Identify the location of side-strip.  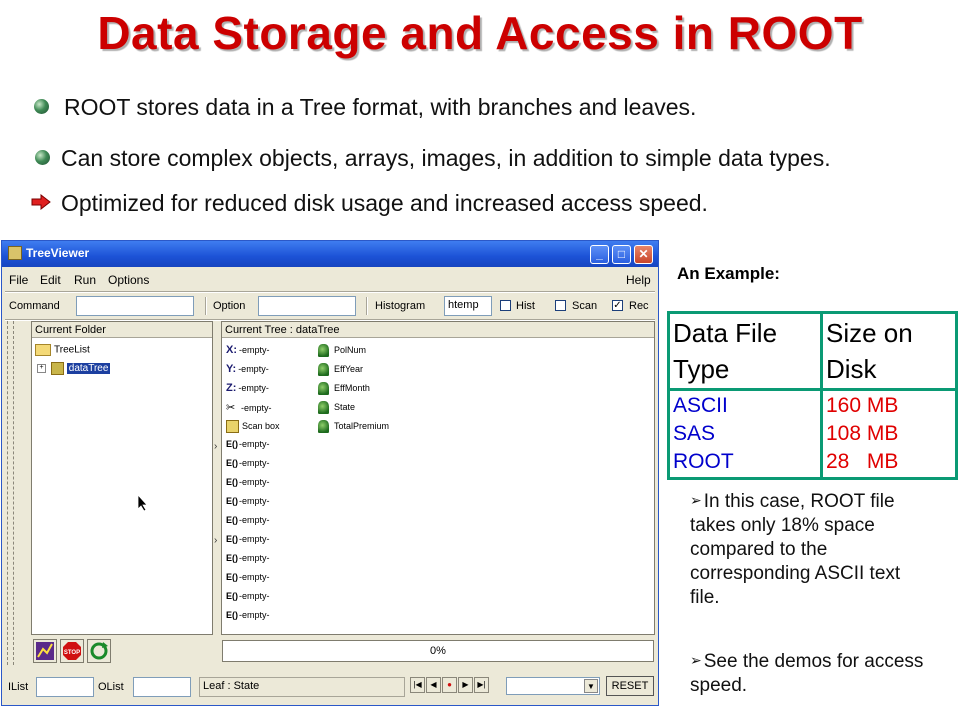
(16, 493).